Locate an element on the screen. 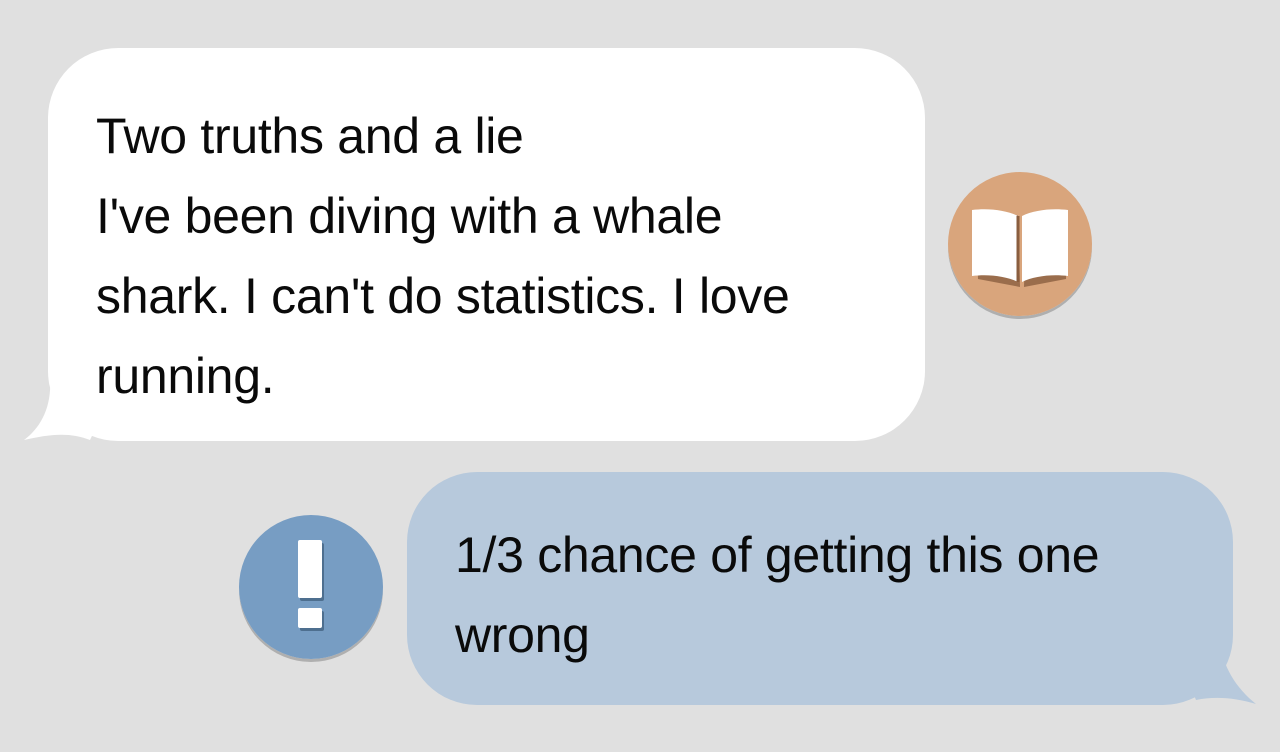  message-1-line-3: shark. I can't do statistics. I love is located at coordinates (443, 296).